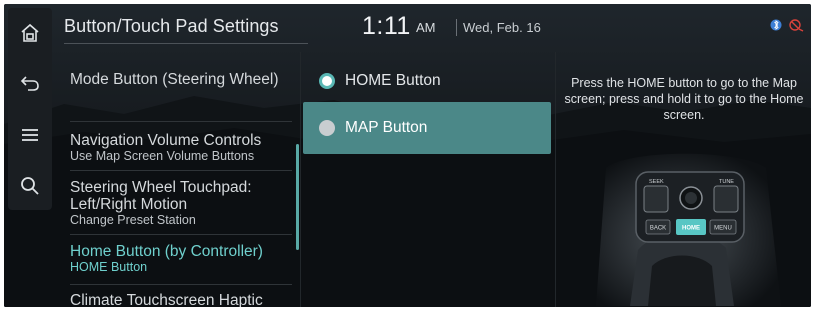  I want to click on option-map-button: MAP Button, so click(427, 128).